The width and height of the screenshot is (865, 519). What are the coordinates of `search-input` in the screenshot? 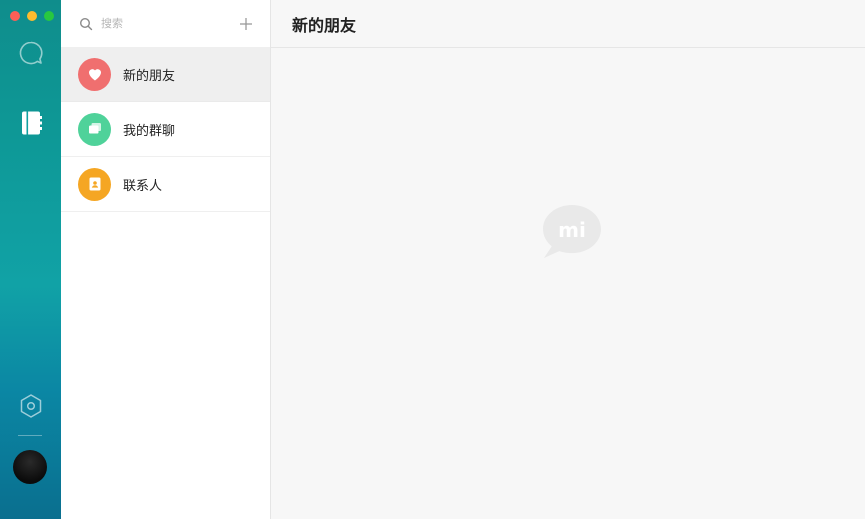 It's located at (166, 23).